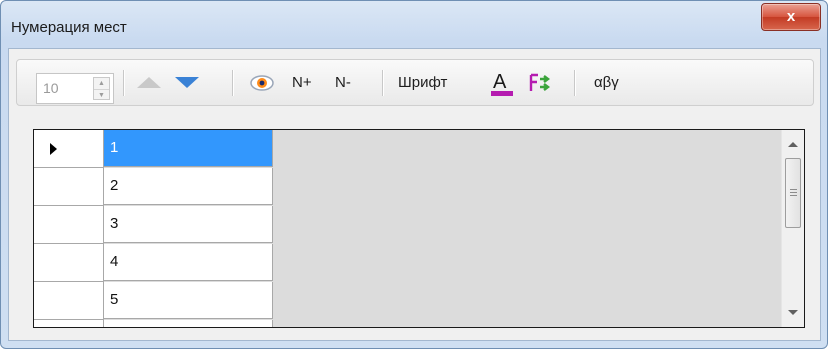 The width and height of the screenshot is (830, 351). I want to click on scroll-thumb, so click(793, 193).